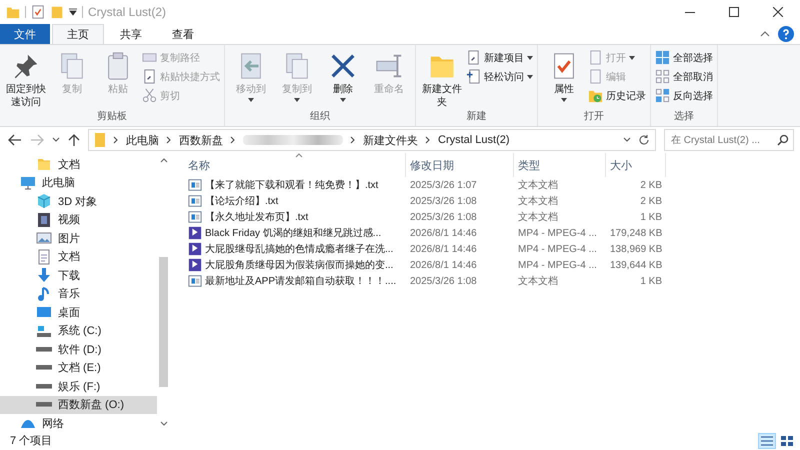 This screenshot has width=800, height=450. What do you see at coordinates (473, 76) in the screenshot?
I see `document-plus-icon` at bounding box center [473, 76].